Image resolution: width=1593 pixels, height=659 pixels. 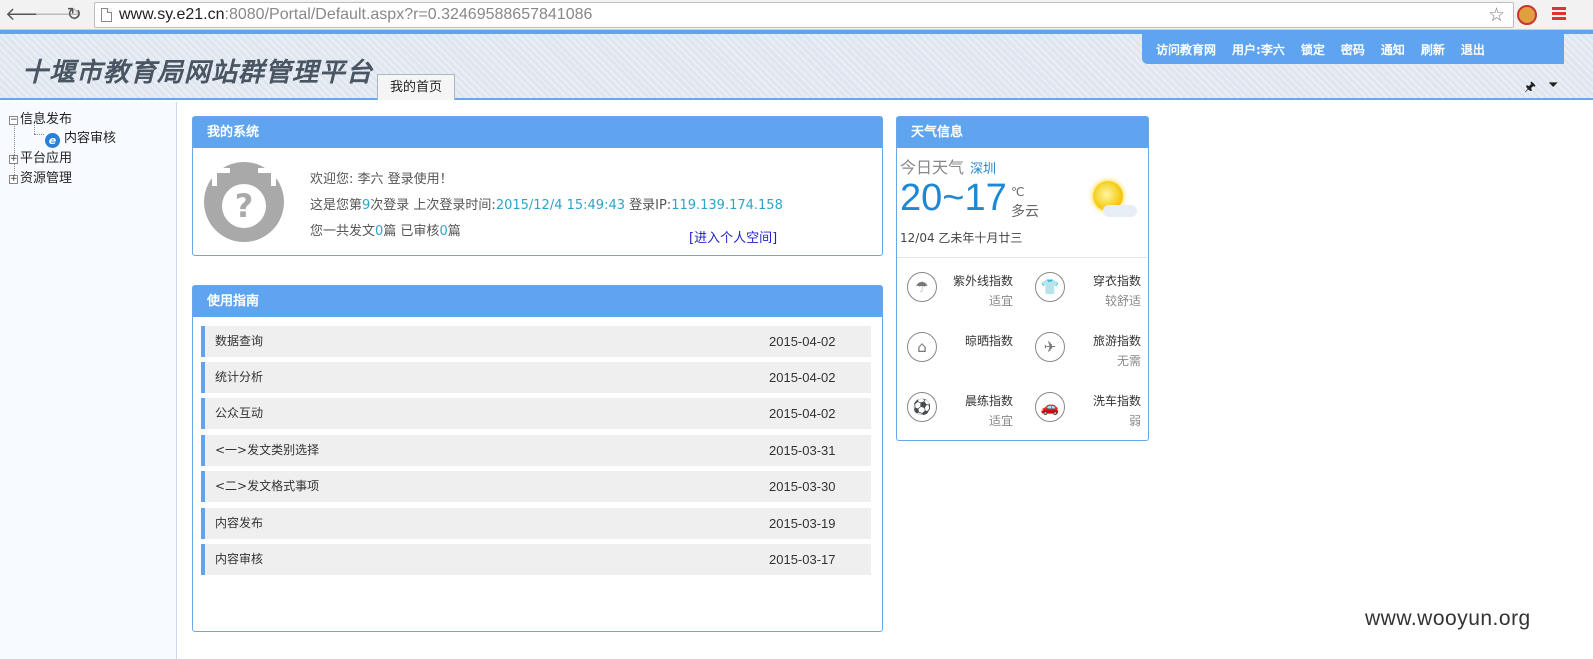 I want to click on post-stats: 您一共发文0篇 已审核0篇, so click(x=385, y=231).